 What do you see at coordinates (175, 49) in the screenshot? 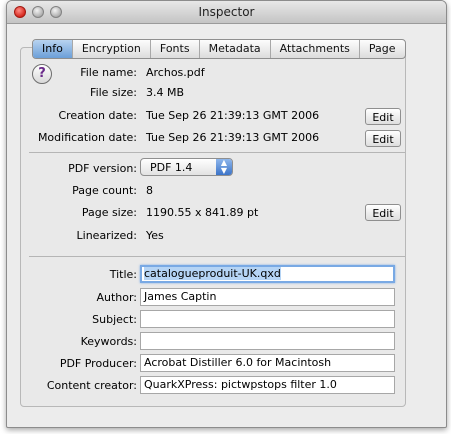
I see `tab-fonts: Fonts` at bounding box center [175, 49].